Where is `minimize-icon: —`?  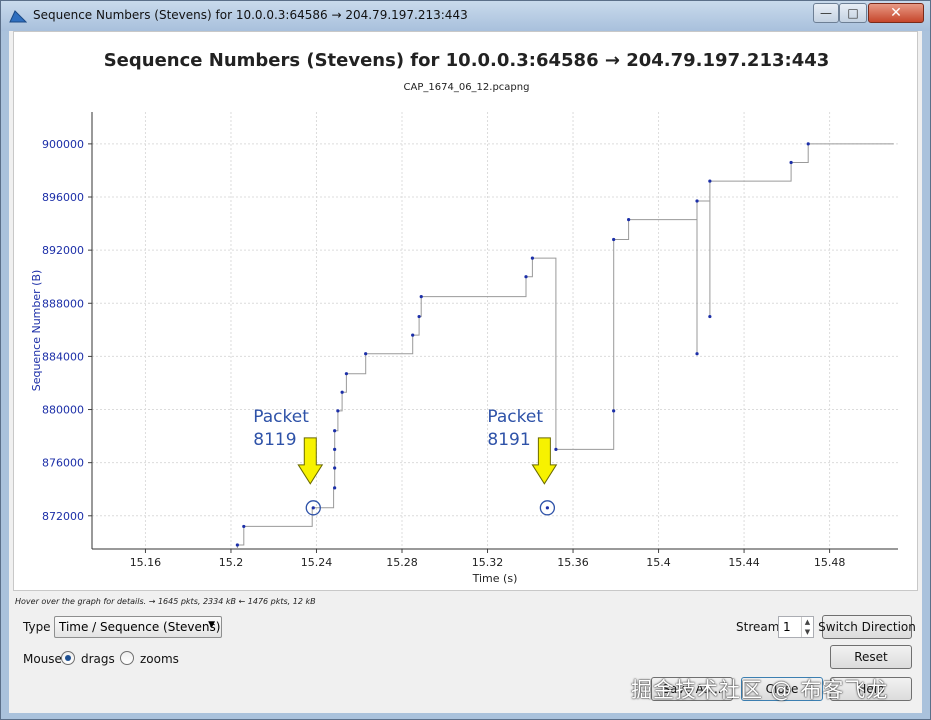 minimize-icon: — is located at coordinates (826, 13).